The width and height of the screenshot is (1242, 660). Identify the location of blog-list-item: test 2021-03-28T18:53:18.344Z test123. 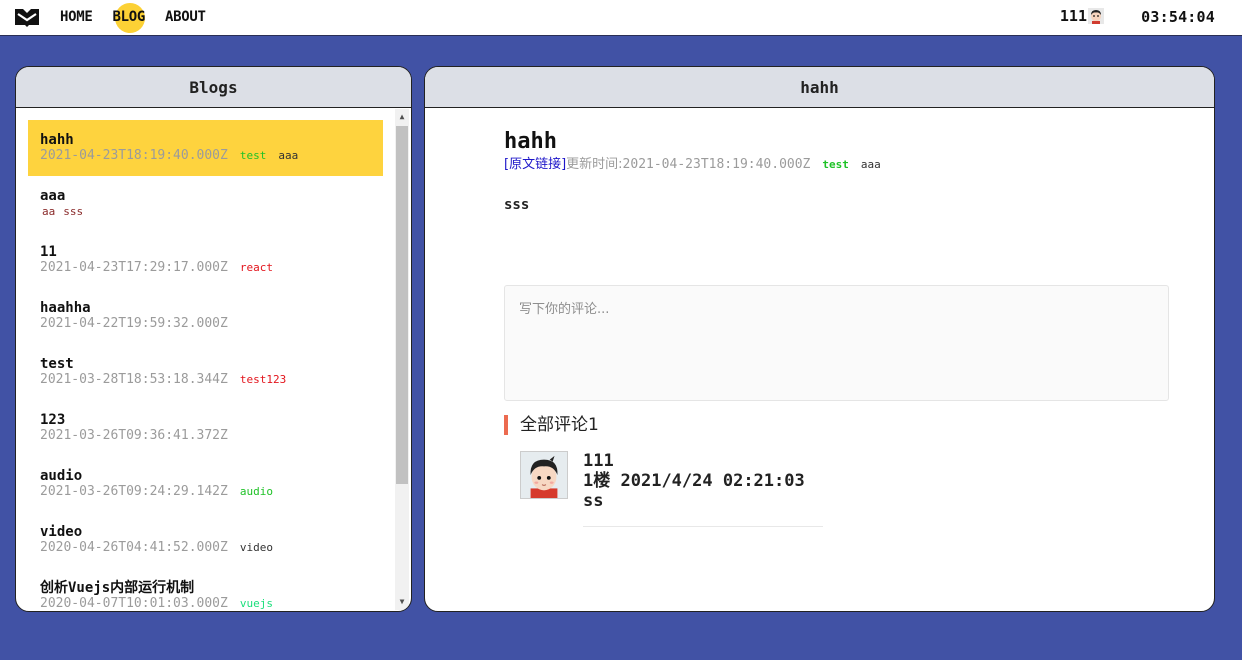
(205, 372).